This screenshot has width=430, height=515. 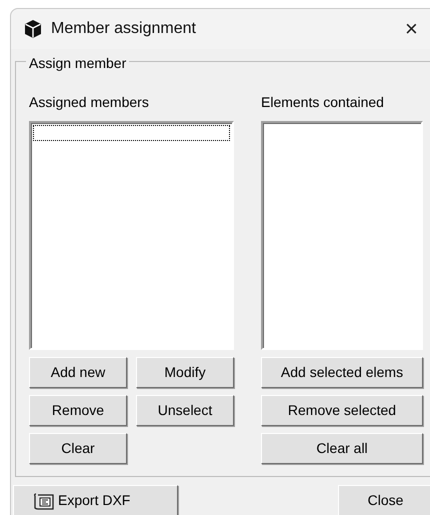 I want to click on blueprint-icon, so click(x=44, y=501).